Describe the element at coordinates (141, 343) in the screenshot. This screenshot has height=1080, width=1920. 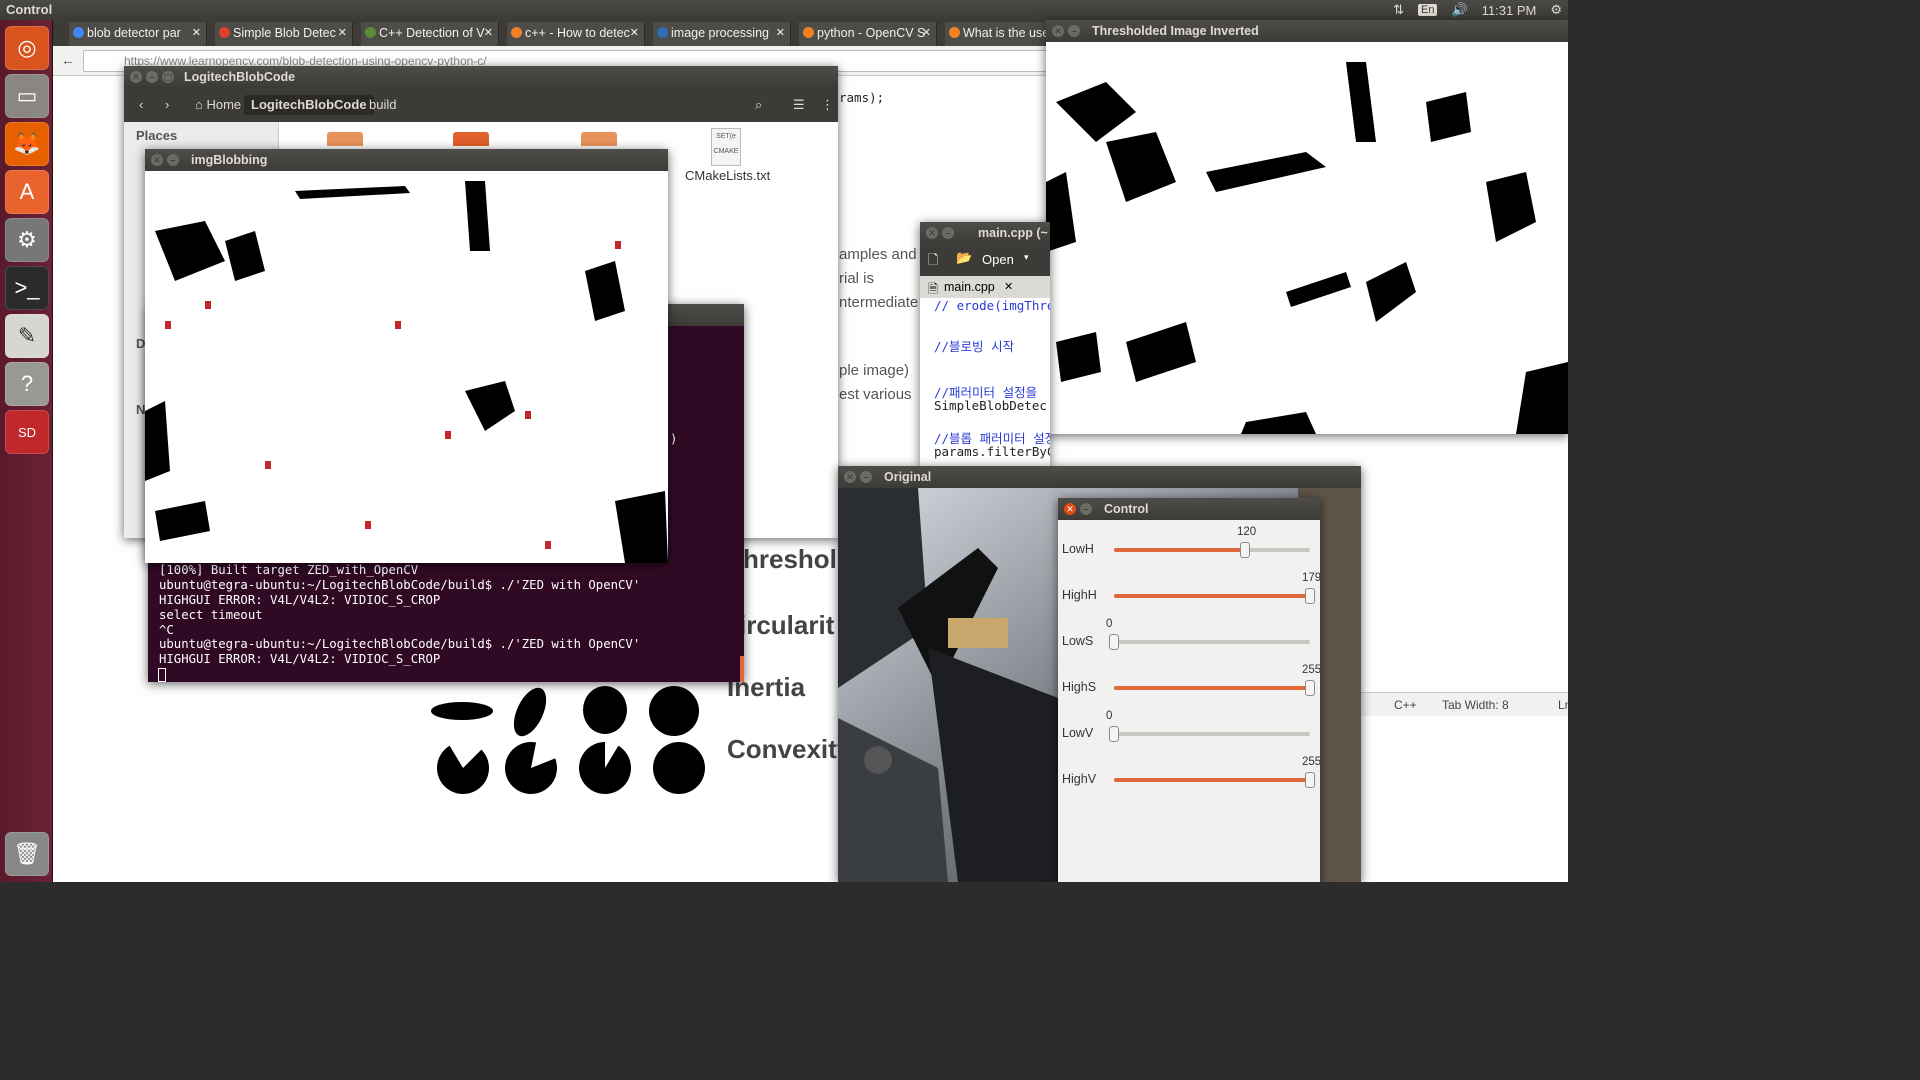
I see `sidebar-heading: D` at that location.